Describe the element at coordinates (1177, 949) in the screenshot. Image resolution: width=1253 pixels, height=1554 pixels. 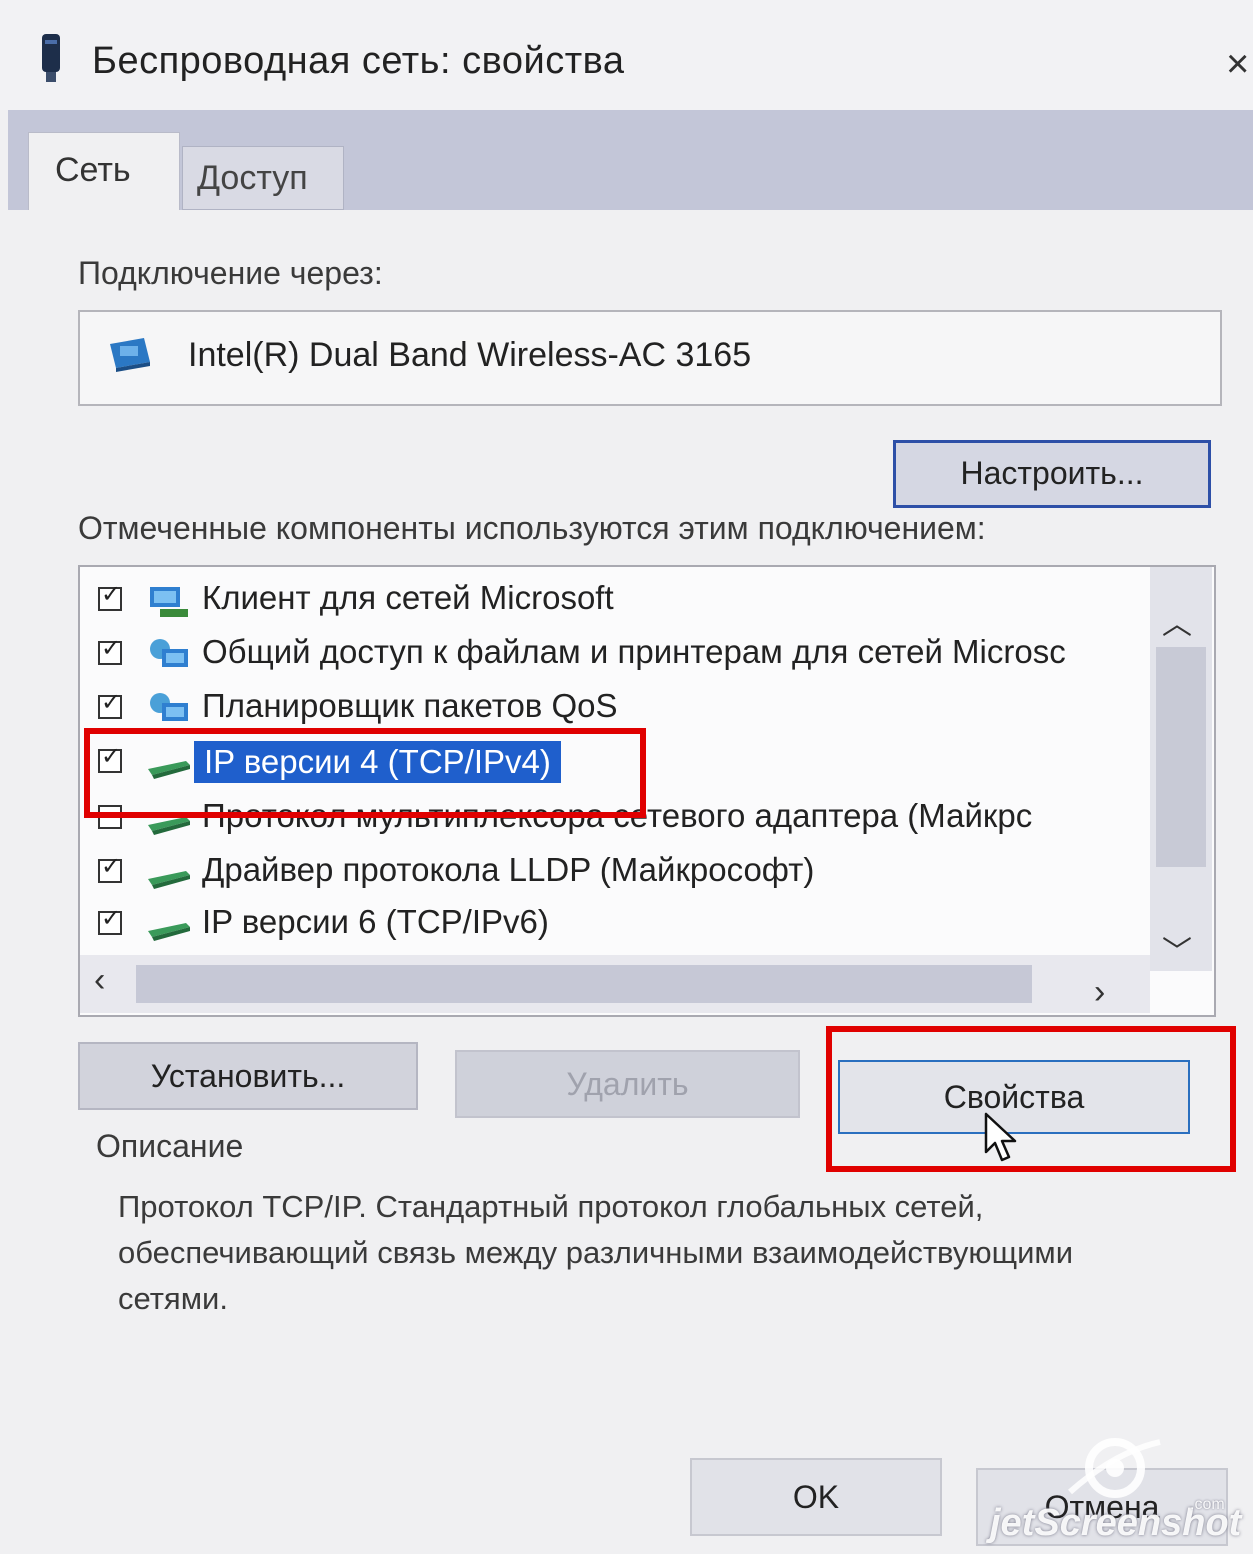
I see `chevron-down-icon: ﹀` at that location.